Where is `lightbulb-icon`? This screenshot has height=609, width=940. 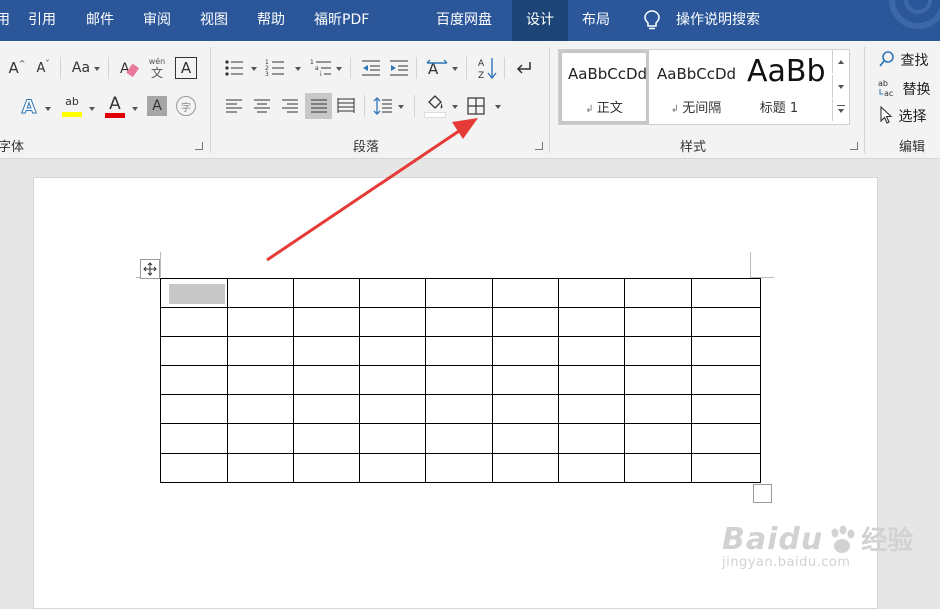 lightbulb-icon is located at coordinates (652, 20).